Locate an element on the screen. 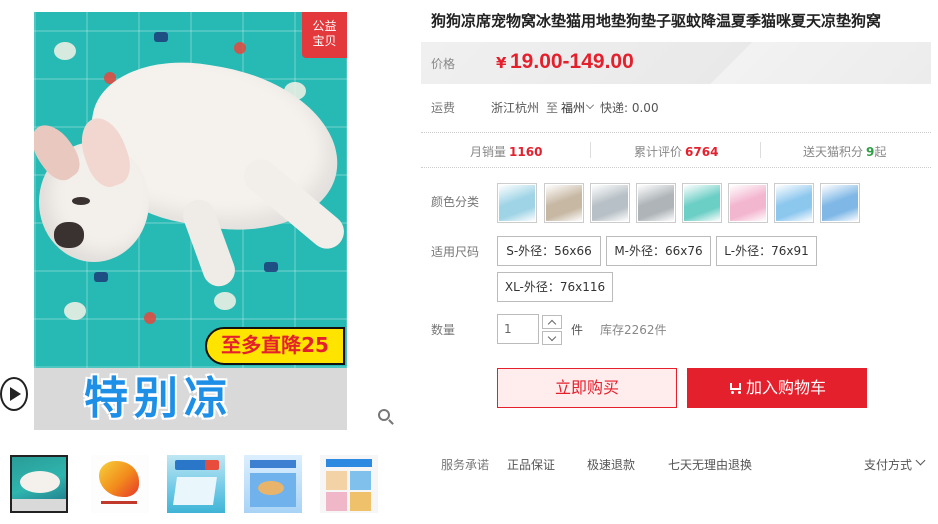 The image size is (938, 524). blue-pattern-mat-icon is located at coordinates (702, 203).